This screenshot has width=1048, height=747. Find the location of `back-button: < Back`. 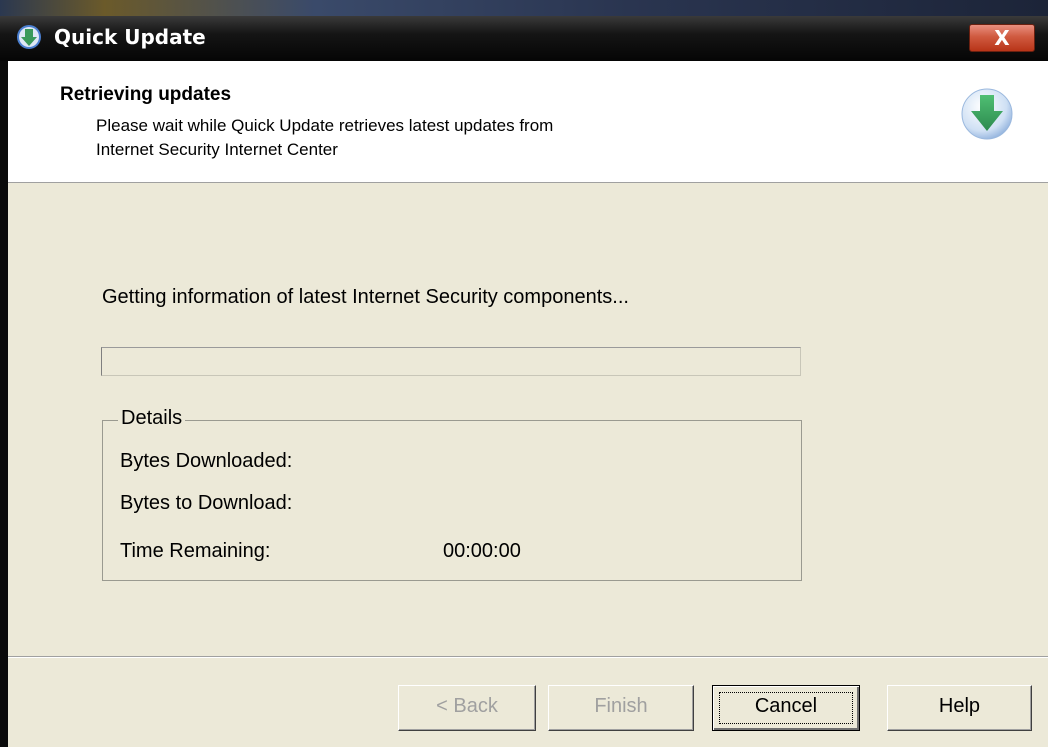

back-button: < Back is located at coordinates (467, 708).